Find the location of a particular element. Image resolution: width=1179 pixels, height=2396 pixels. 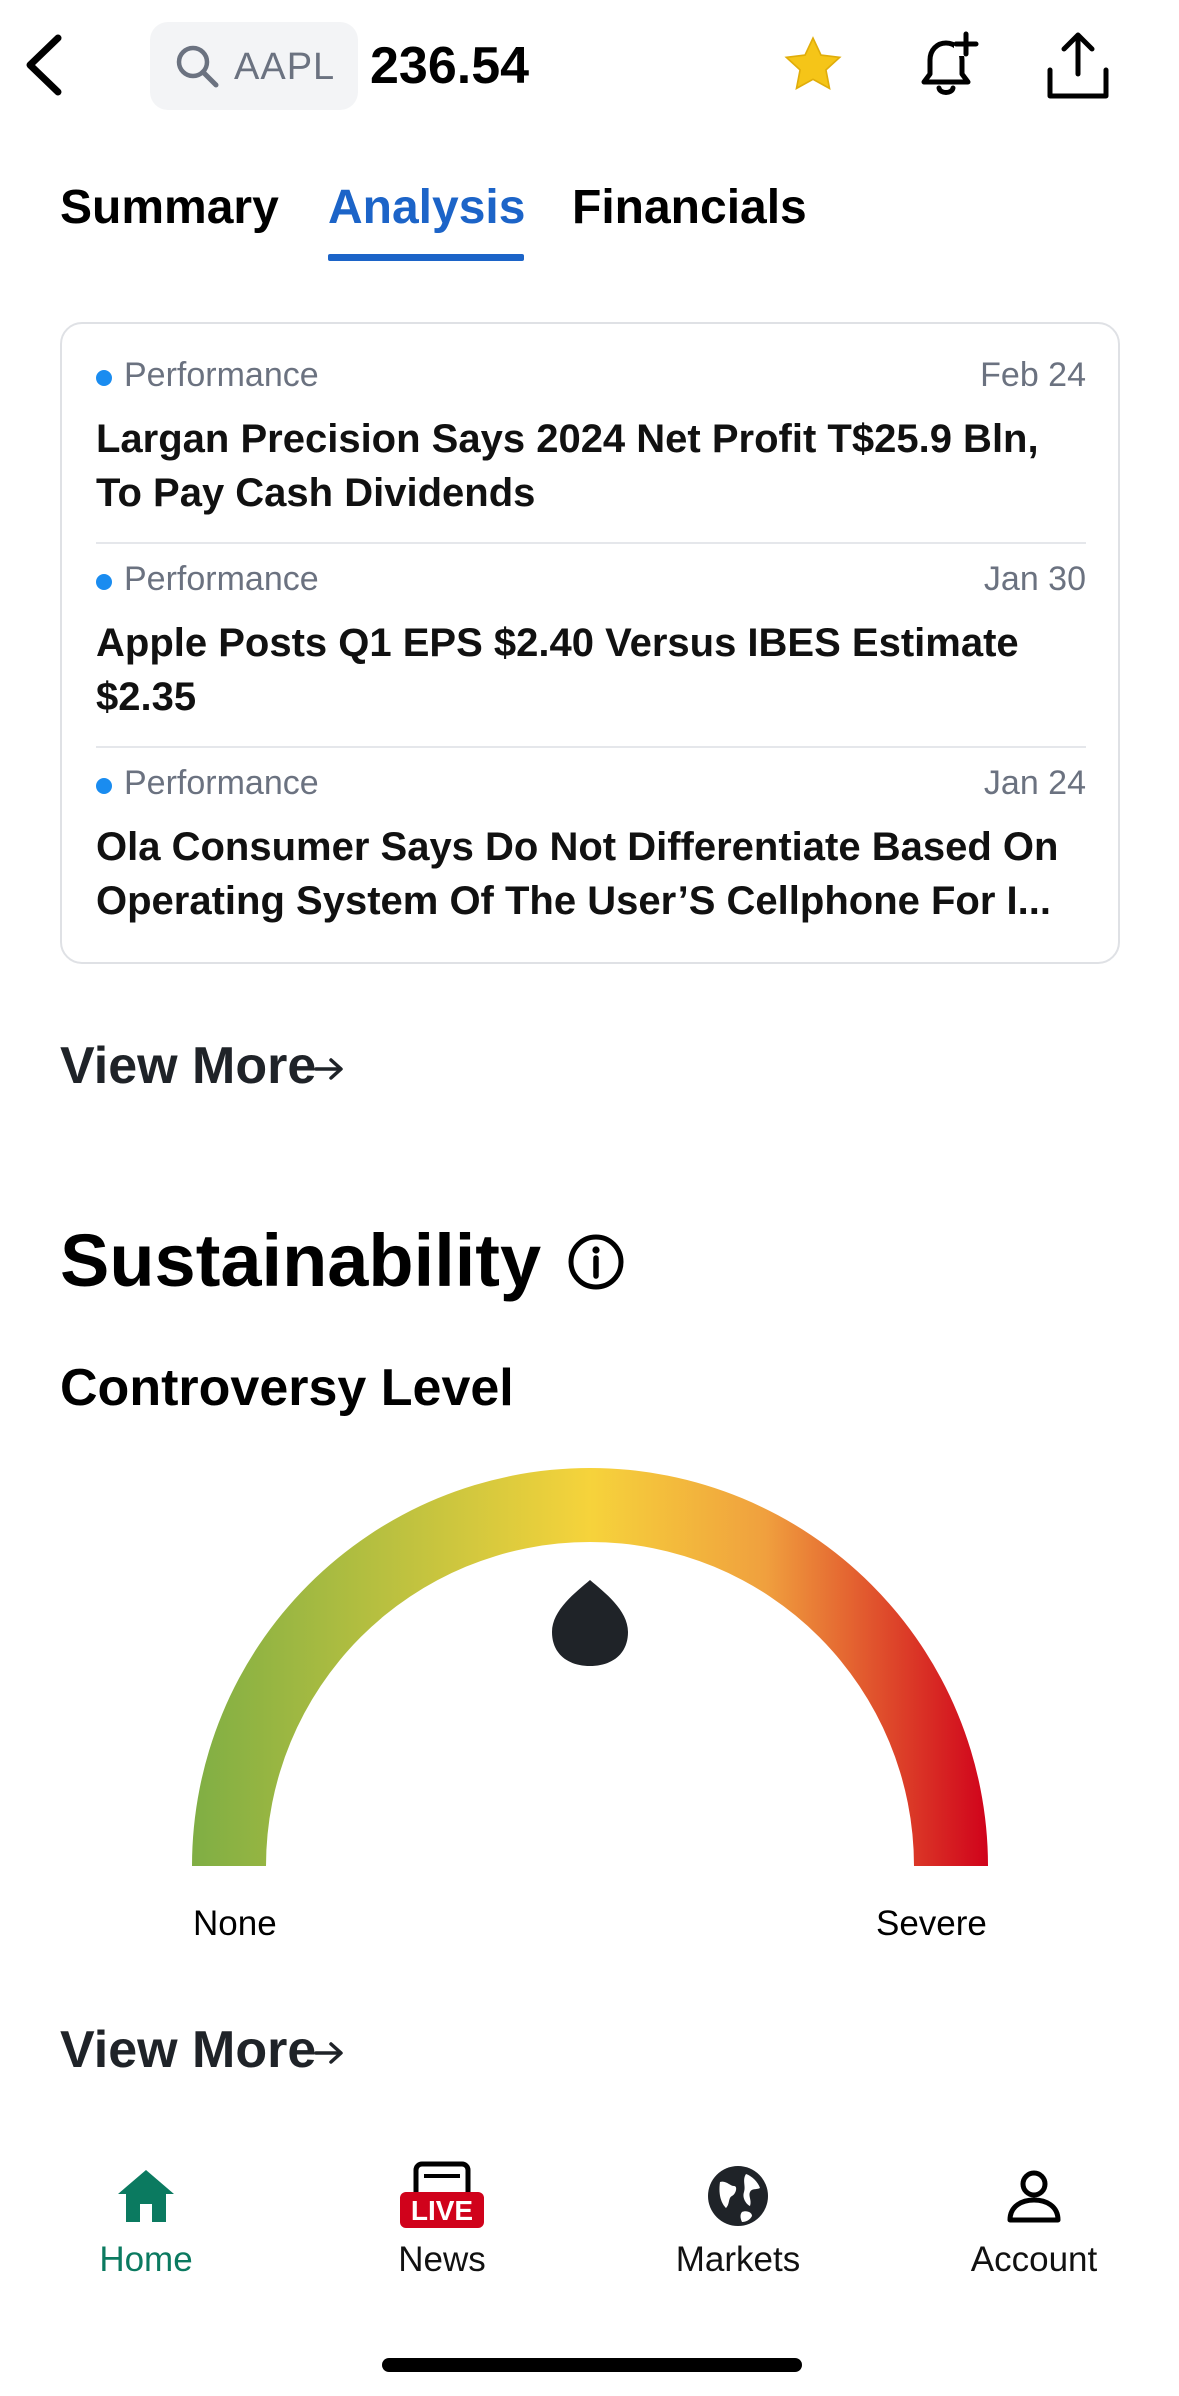

account-icon is located at coordinates (1034, 2196).